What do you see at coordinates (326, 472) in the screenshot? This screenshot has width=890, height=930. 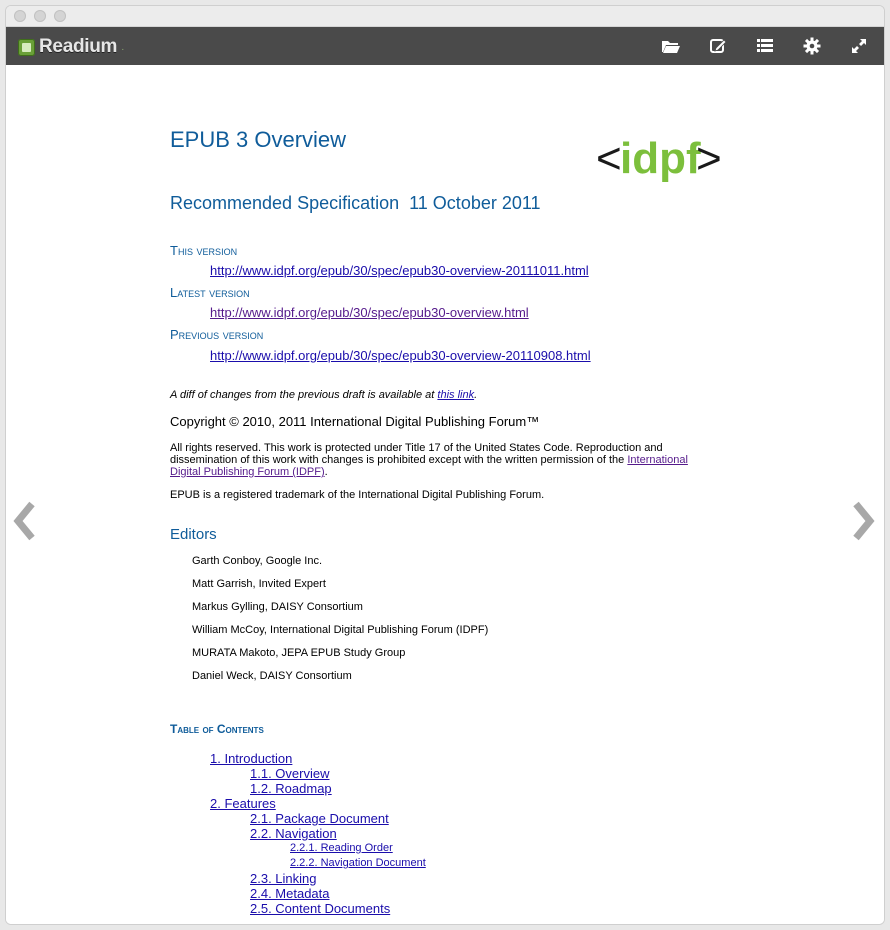 I see `rights-end: .` at bounding box center [326, 472].